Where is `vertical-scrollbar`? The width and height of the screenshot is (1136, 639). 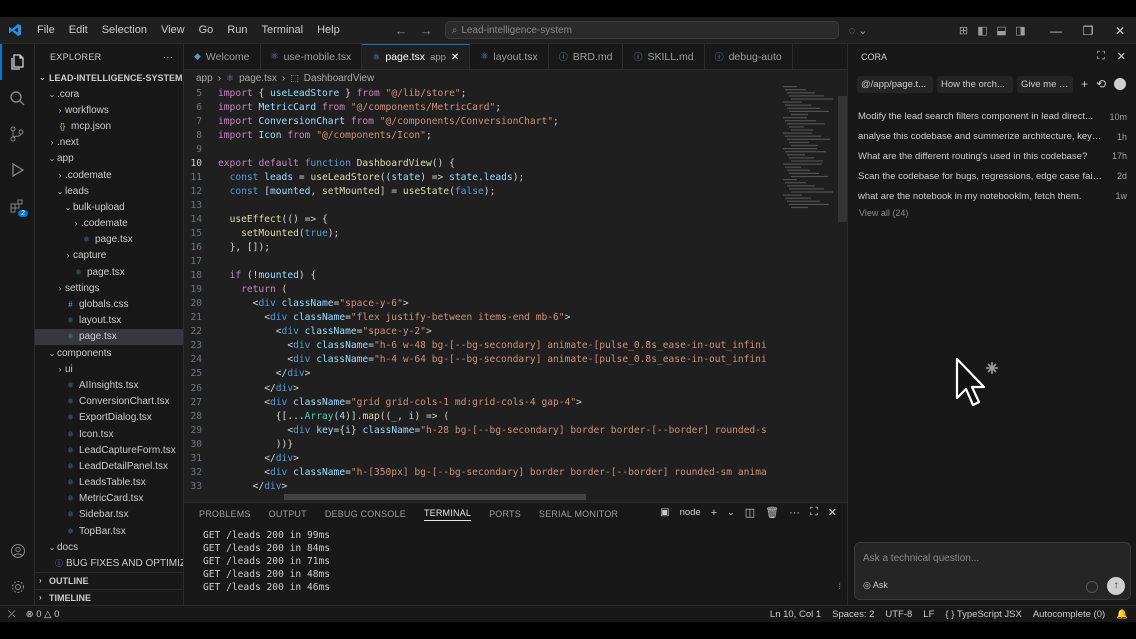 vertical-scrollbar is located at coordinates (842, 159).